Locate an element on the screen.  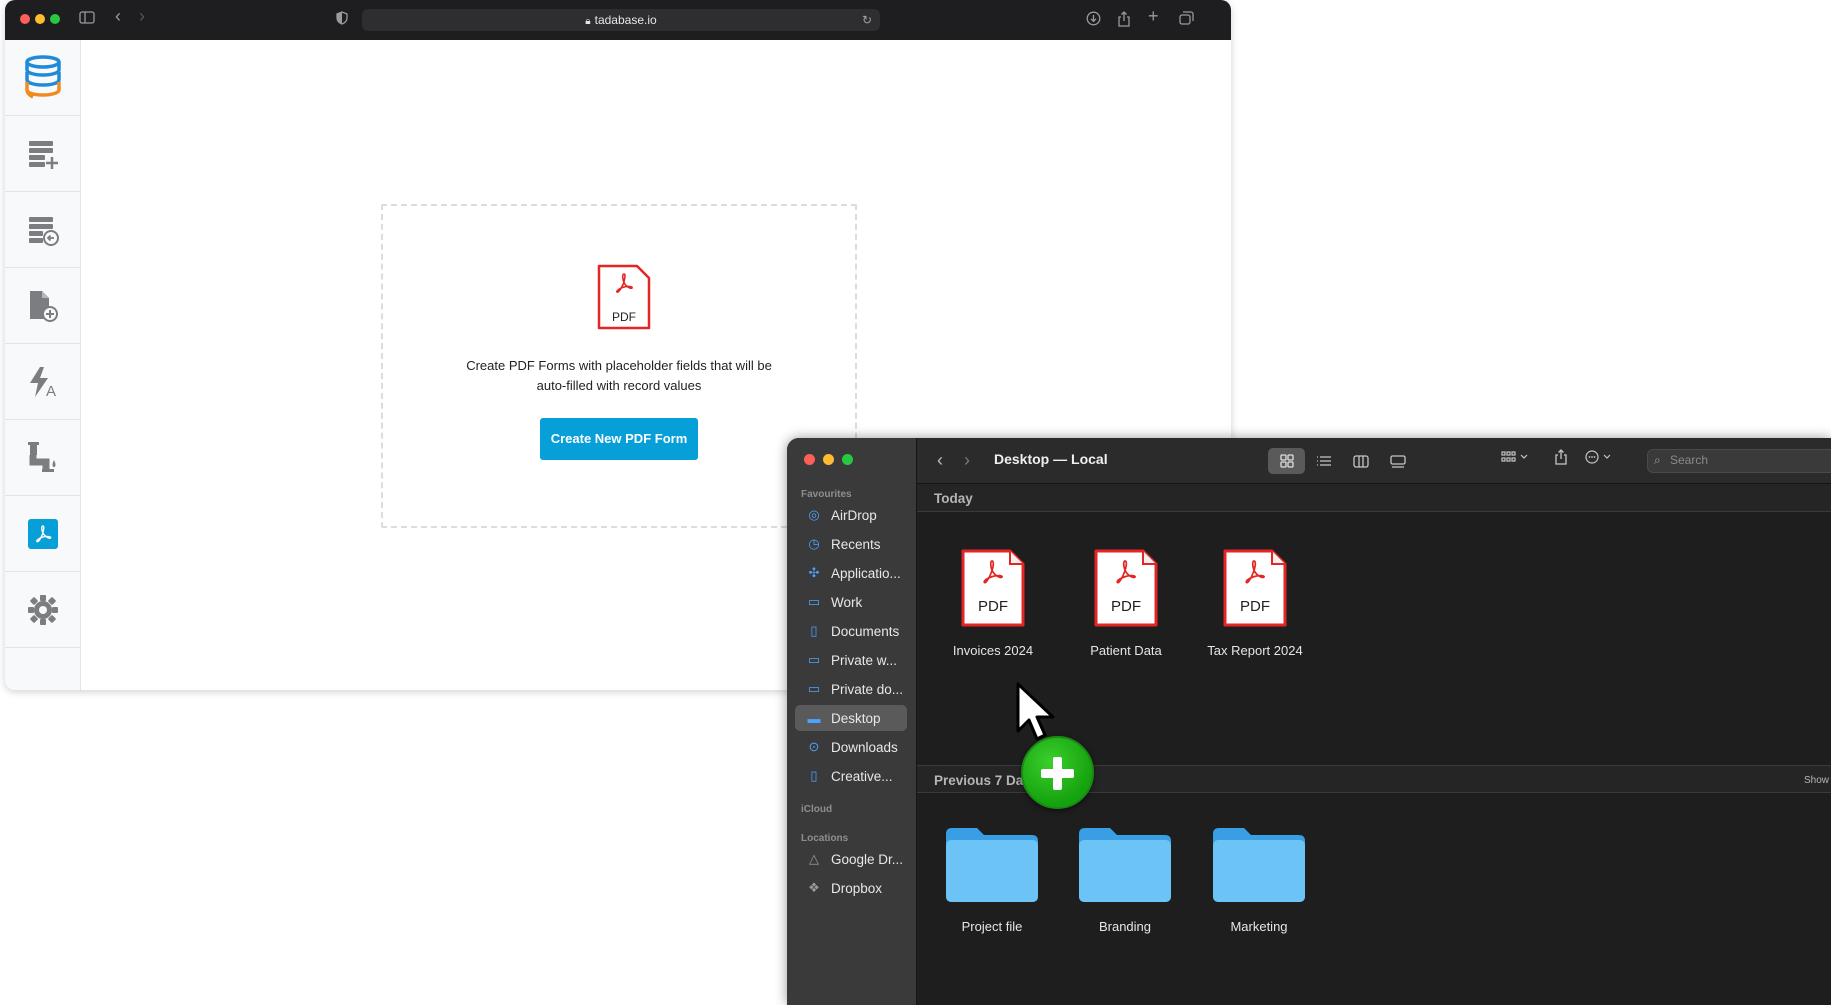
tab-overview-icon is located at coordinates (1186, 20).